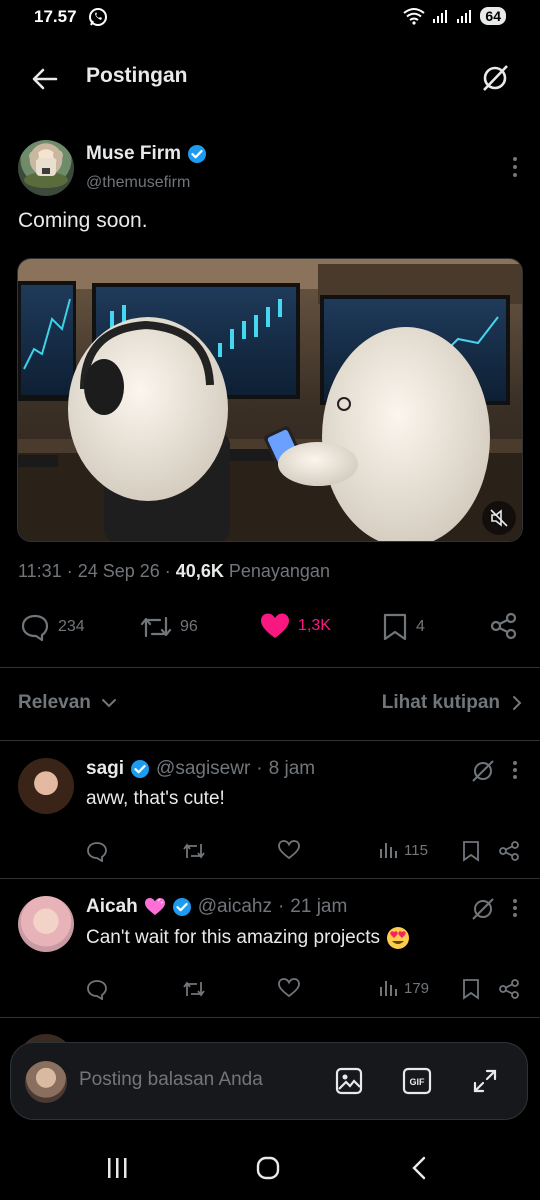 This screenshot has width=540, height=1200. Describe the element at coordinates (174, 571) in the screenshot. I see `post-meta: 11:31 · 24 Sep 26 · 40,6K Penayangan` at that location.